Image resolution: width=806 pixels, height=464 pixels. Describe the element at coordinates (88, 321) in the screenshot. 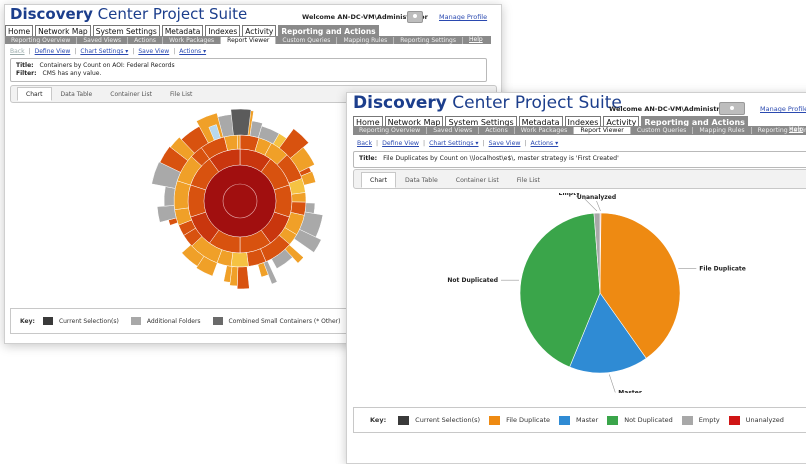

I see `key-item-label: Current Selection(s)` at that location.